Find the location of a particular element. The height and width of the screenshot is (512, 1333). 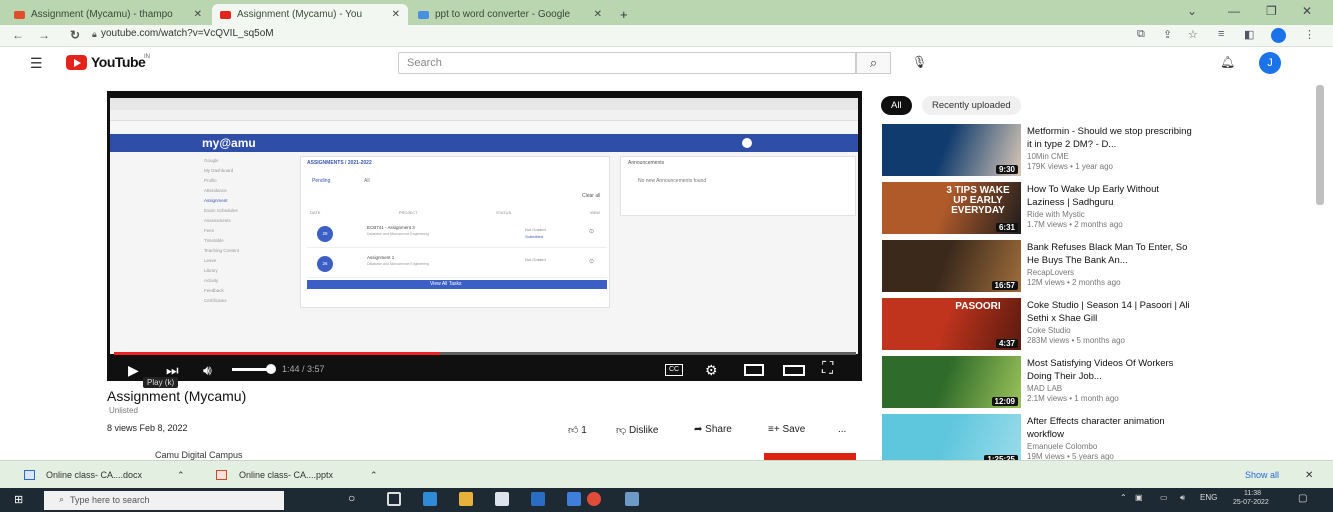

subtitles-button: CC is located at coordinates (674, 370).